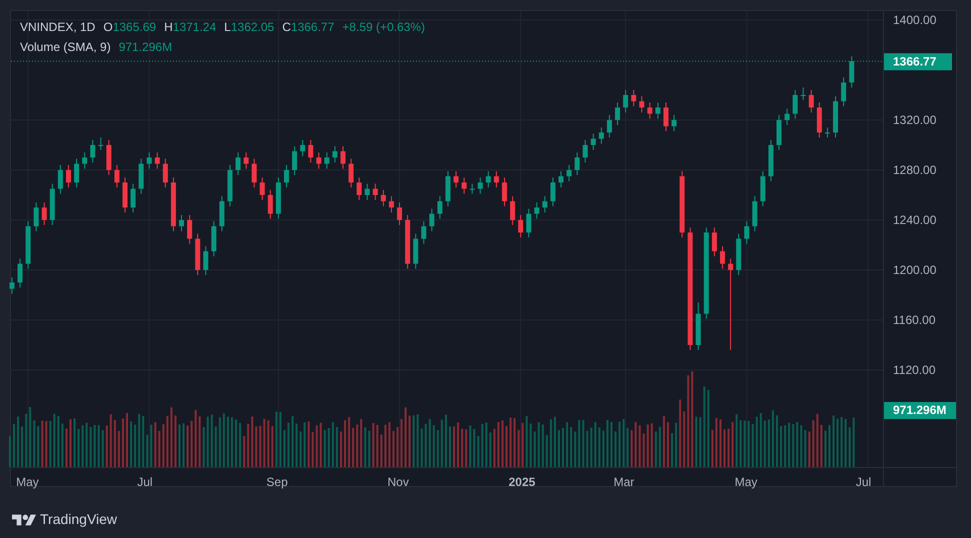 This screenshot has width=971, height=538. Describe the element at coordinates (286, 27) in the screenshot. I see `ohlc-label: C` at that location.